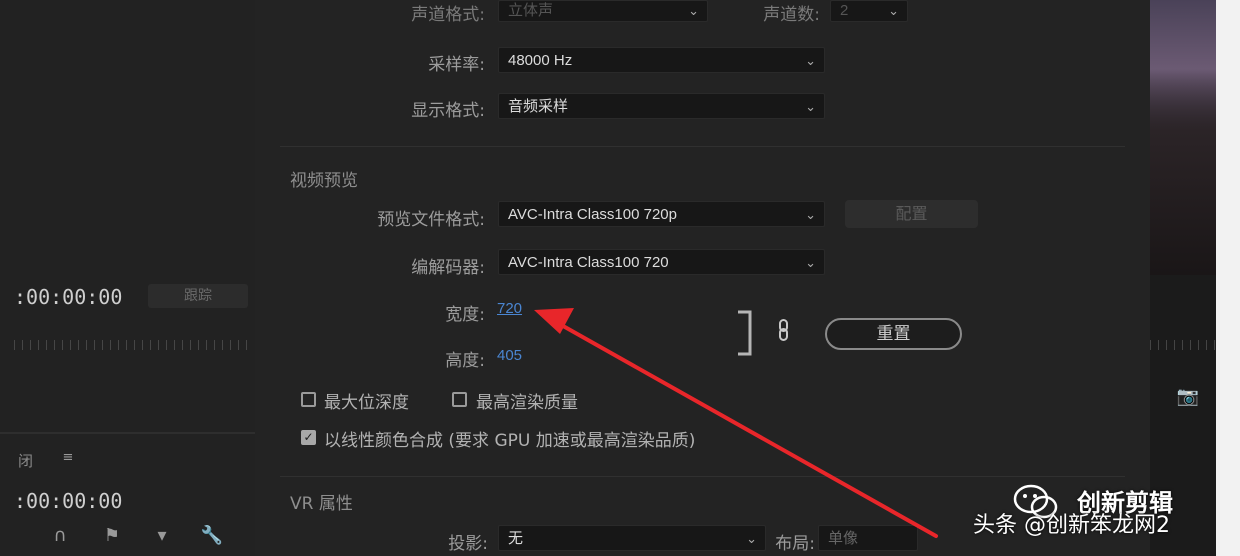 The height and width of the screenshot is (556, 1240). I want to click on watermark-byline: 头条 @创新笨龙网2, so click(1071, 525).